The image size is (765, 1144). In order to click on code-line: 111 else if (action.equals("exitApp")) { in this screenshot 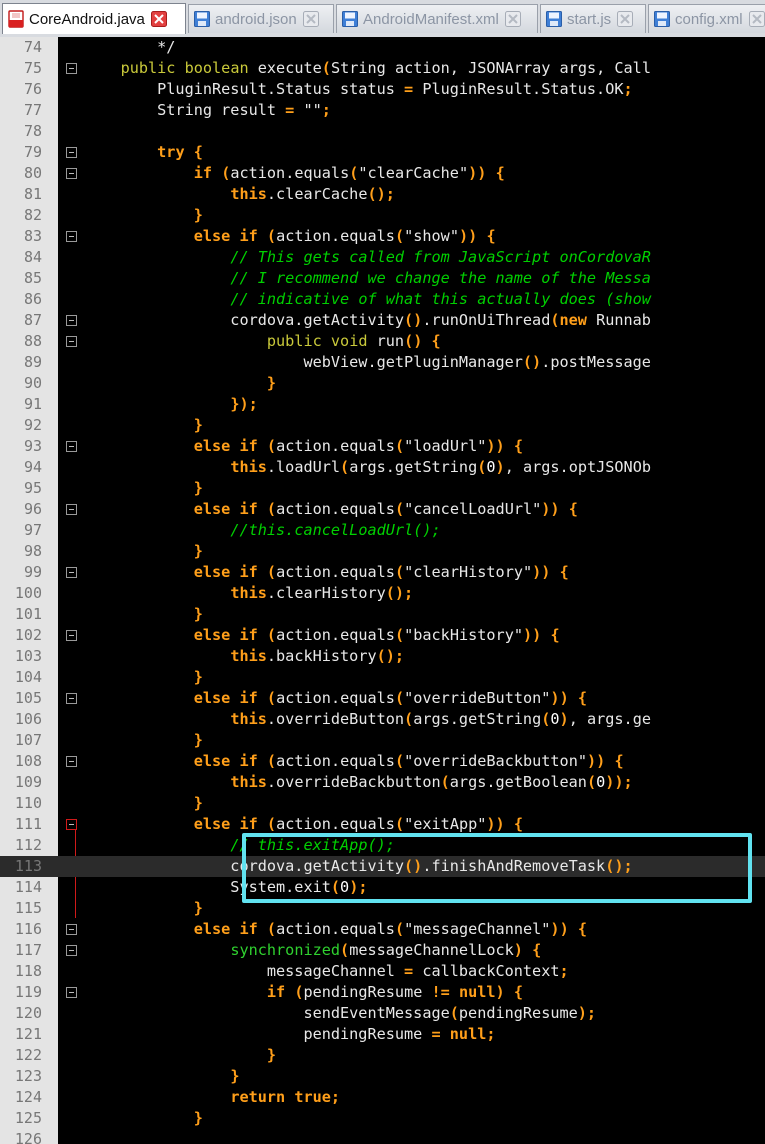, I will do `click(382, 824)`.